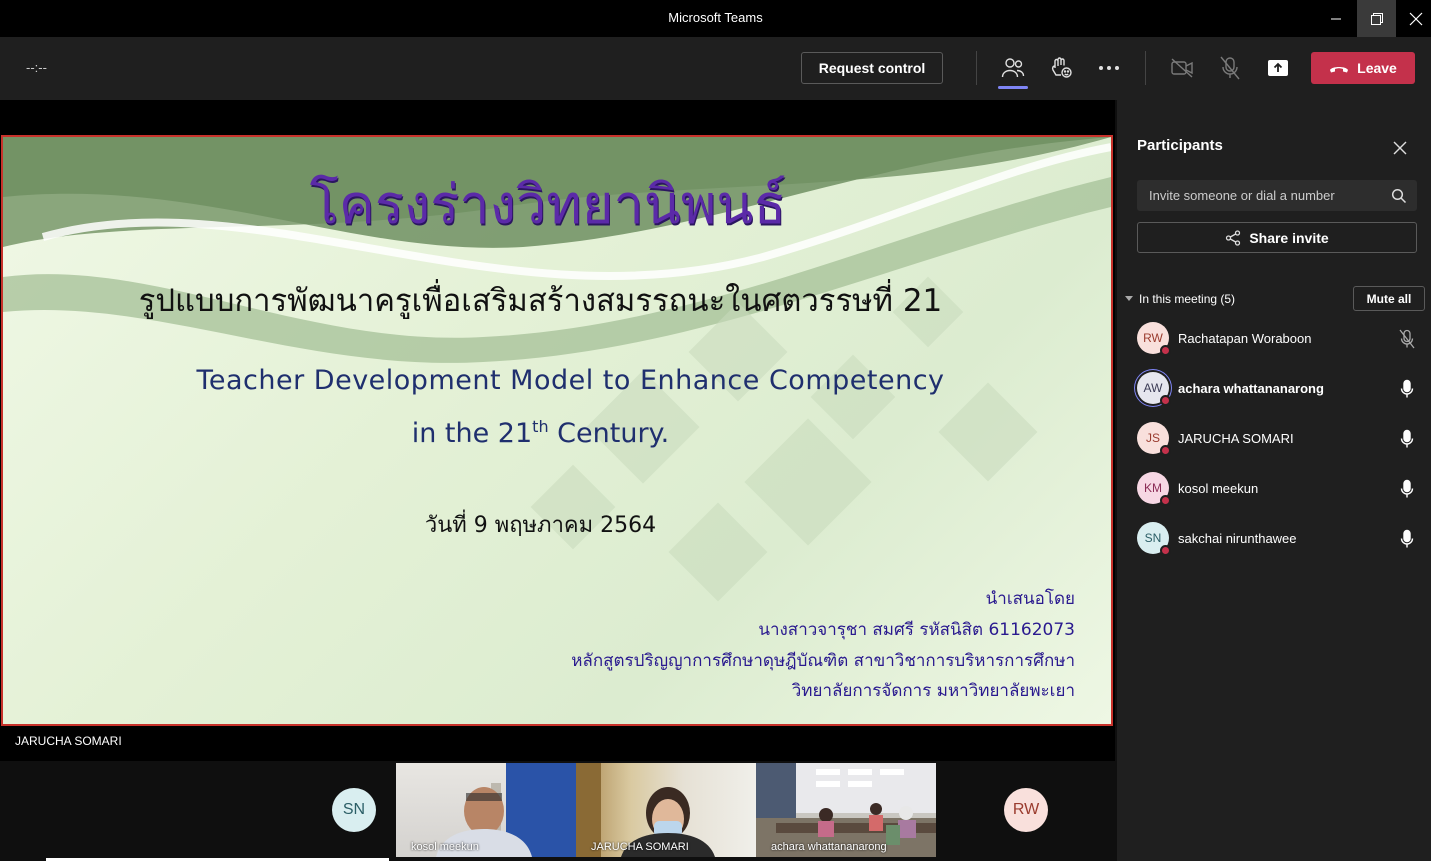  I want to click on leave-label: Leave, so click(1377, 68).